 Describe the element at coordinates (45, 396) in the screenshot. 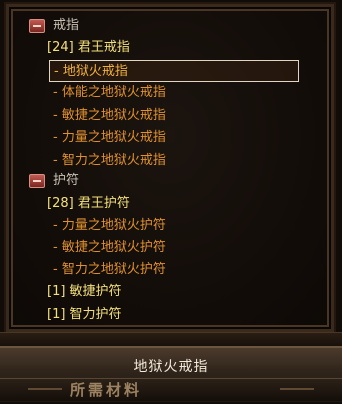

I see `ornament-left` at that location.